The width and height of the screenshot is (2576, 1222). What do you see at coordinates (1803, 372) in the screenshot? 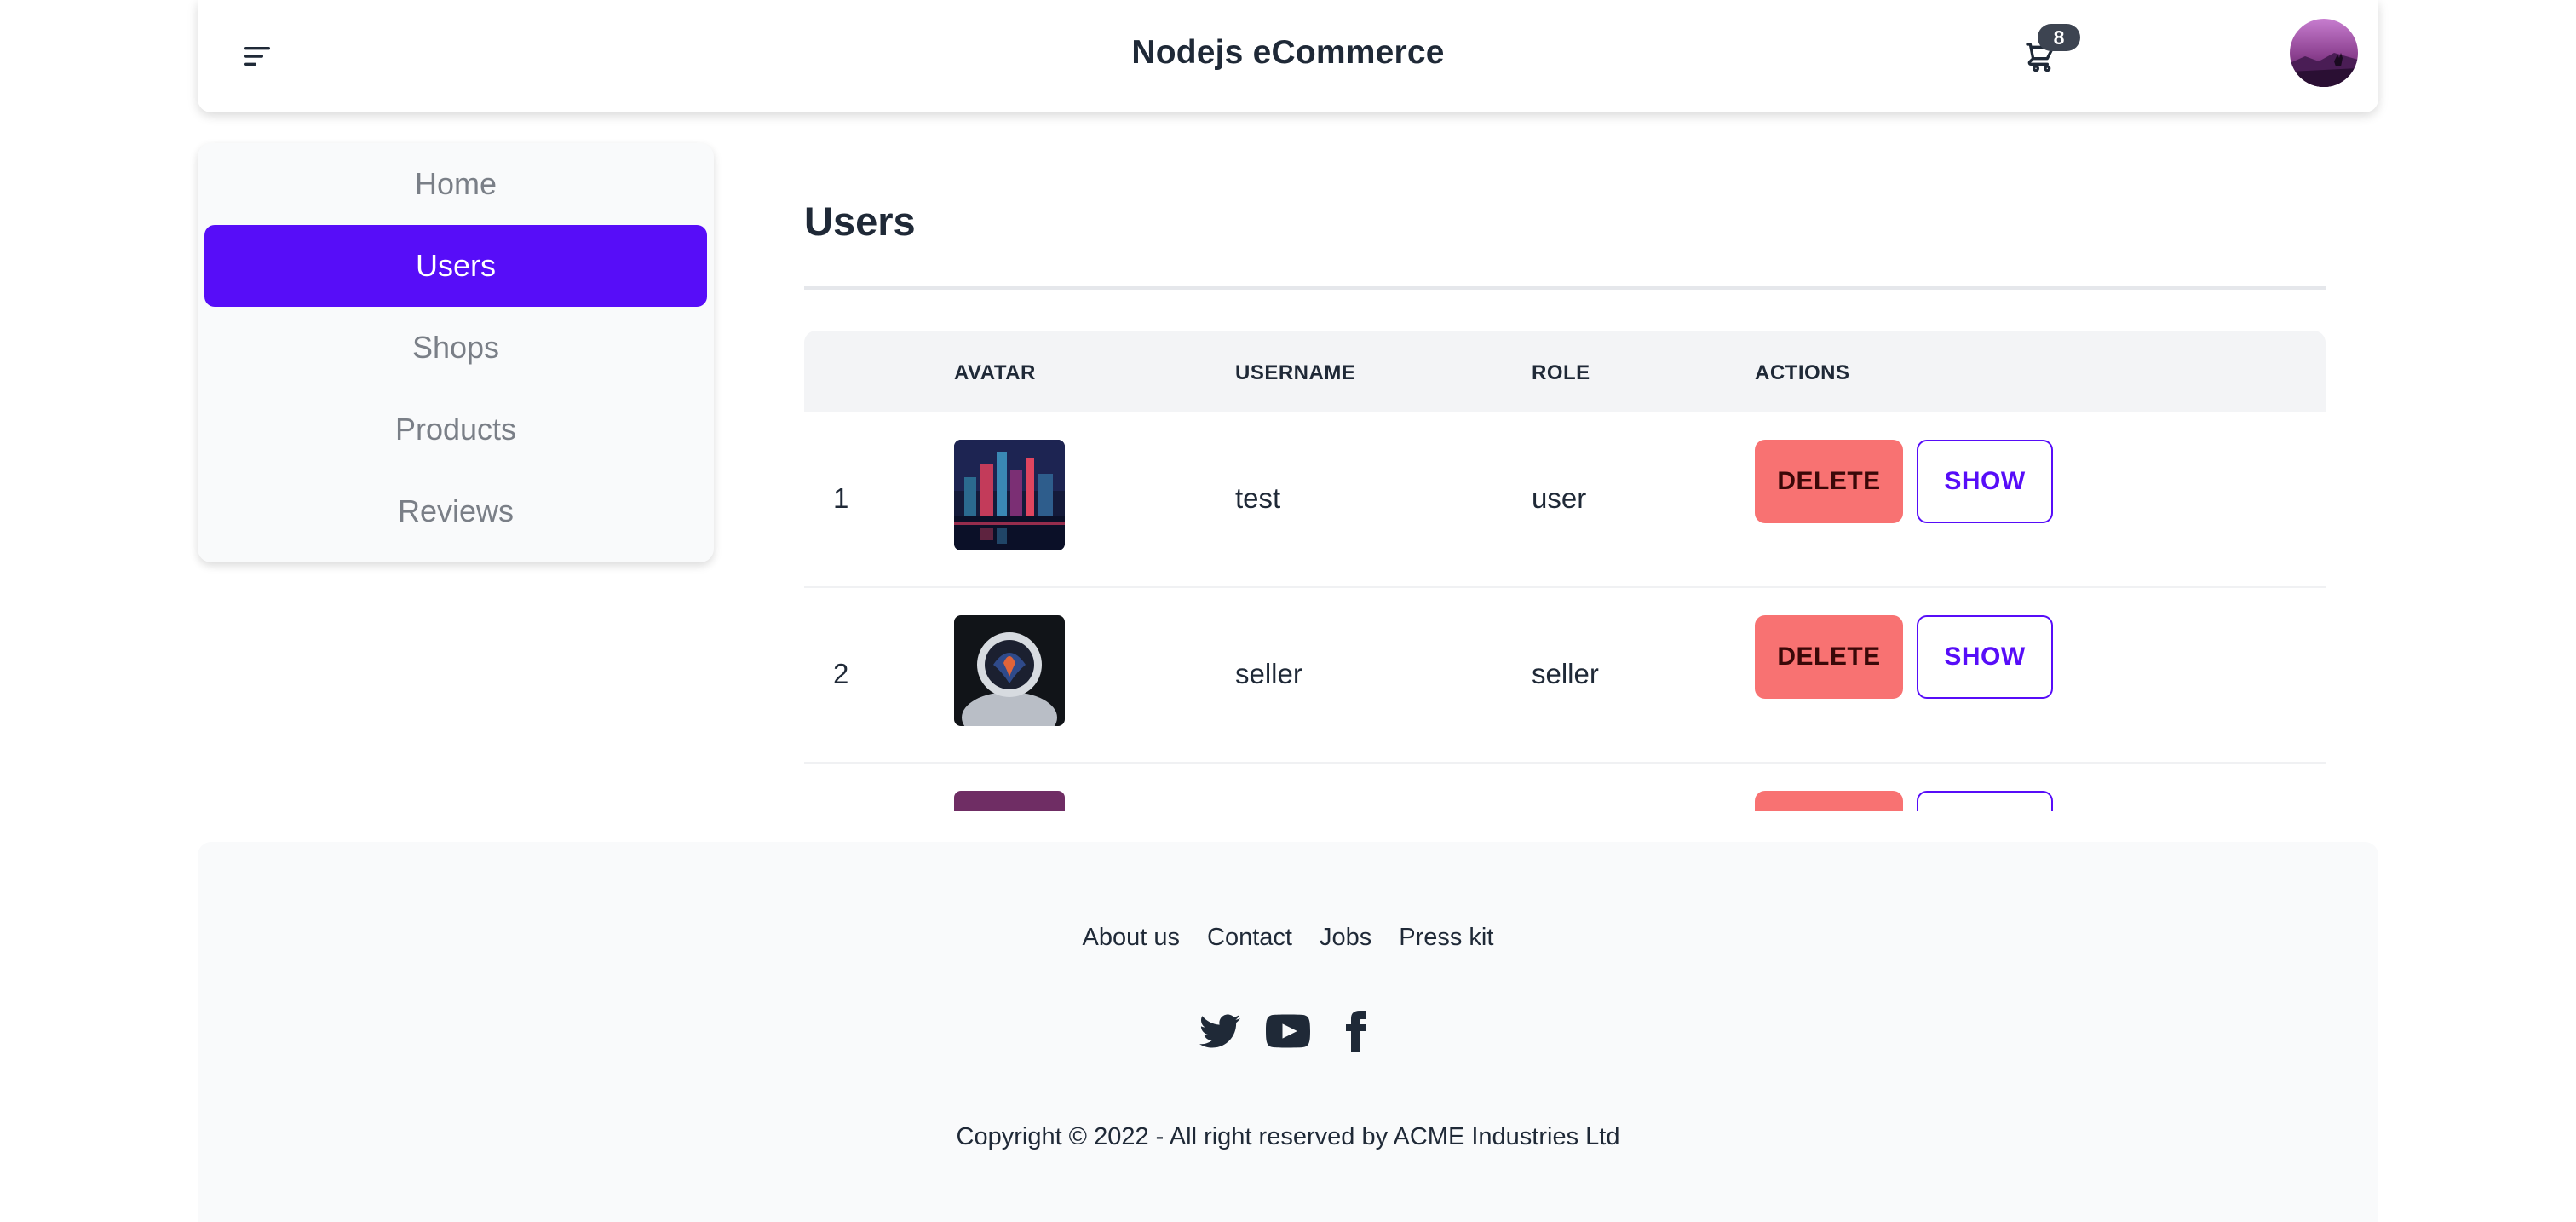
I see `column-header-actions: ACTIONS` at bounding box center [1803, 372].